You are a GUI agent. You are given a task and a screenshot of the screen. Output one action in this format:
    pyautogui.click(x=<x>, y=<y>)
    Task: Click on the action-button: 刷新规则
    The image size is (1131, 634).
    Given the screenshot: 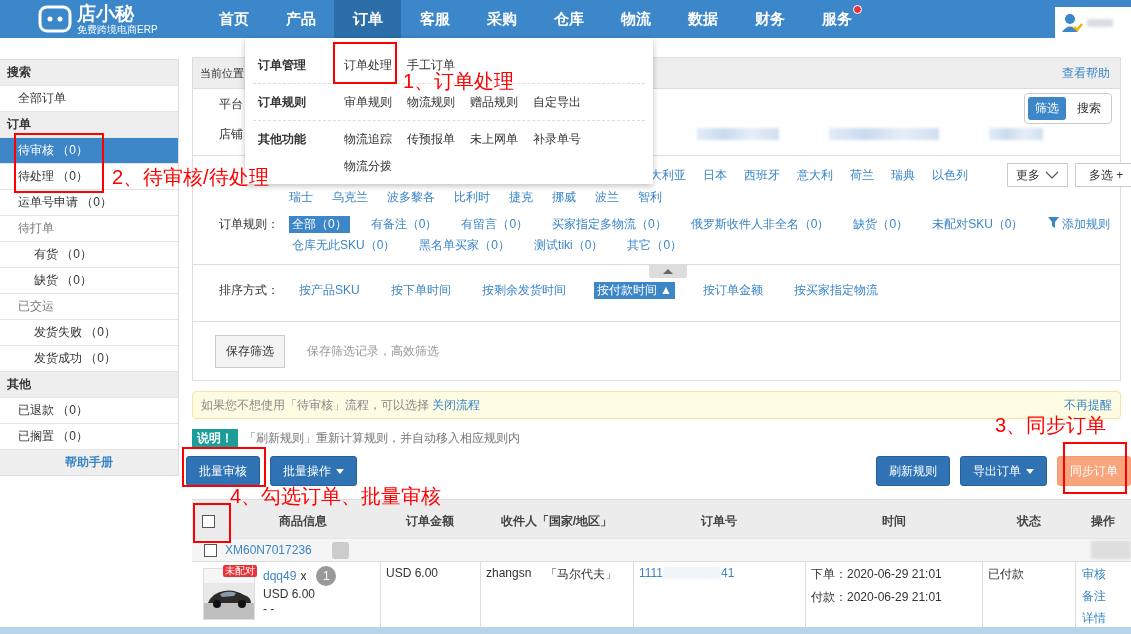 What is the action you would take?
    pyautogui.click(x=913, y=471)
    